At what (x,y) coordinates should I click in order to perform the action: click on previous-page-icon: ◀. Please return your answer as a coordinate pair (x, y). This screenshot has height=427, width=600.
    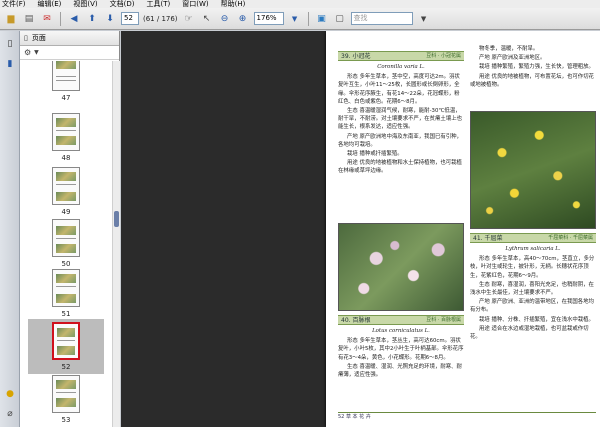
    Looking at the image, I should click on (74, 19).